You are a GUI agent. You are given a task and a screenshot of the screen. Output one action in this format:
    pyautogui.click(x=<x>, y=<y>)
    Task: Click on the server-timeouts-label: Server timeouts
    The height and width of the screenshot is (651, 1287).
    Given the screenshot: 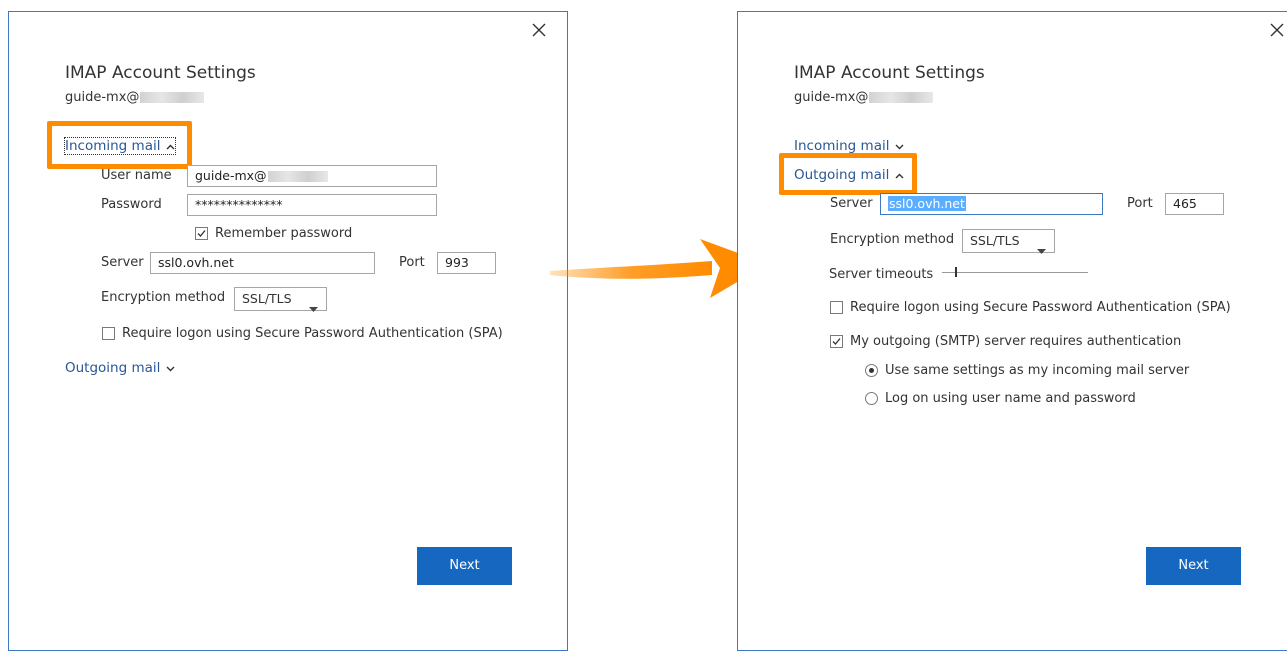 What is the action you would take?
    pyautogui.click(x=881, y=274)
    